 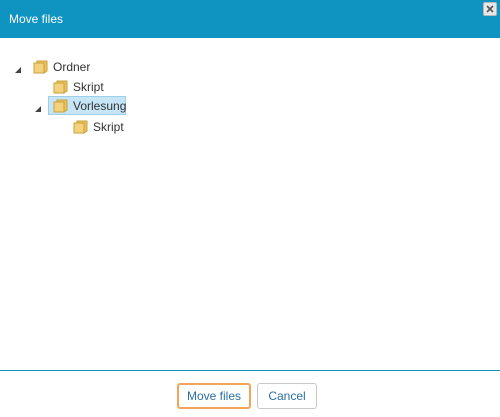 I want to click on dialog-title: Move files, so click(x=36, y=19).